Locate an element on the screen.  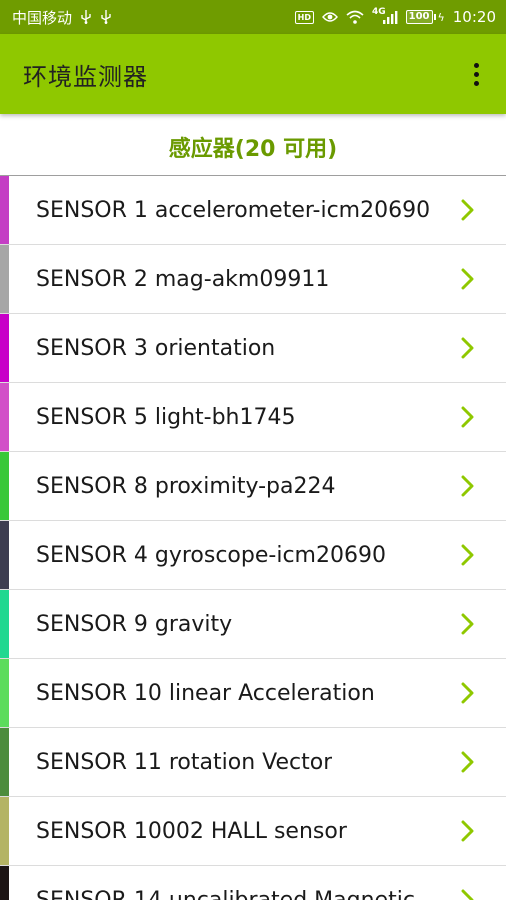
sensor-label: SENSOR 14 uncalibrated Magnetic is located at coordinates (225, 893).